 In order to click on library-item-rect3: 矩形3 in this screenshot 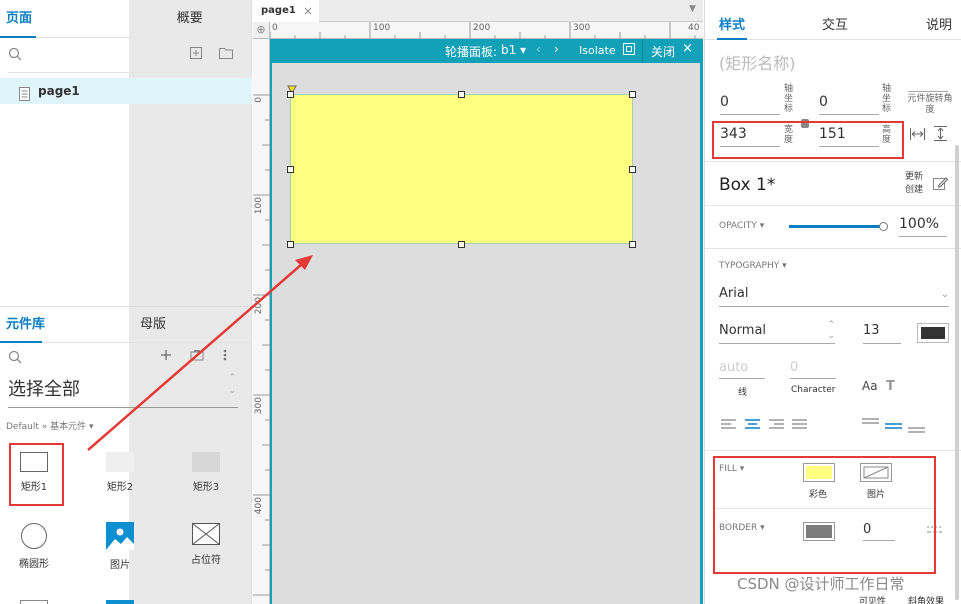, I will do `click(206, 472)`.